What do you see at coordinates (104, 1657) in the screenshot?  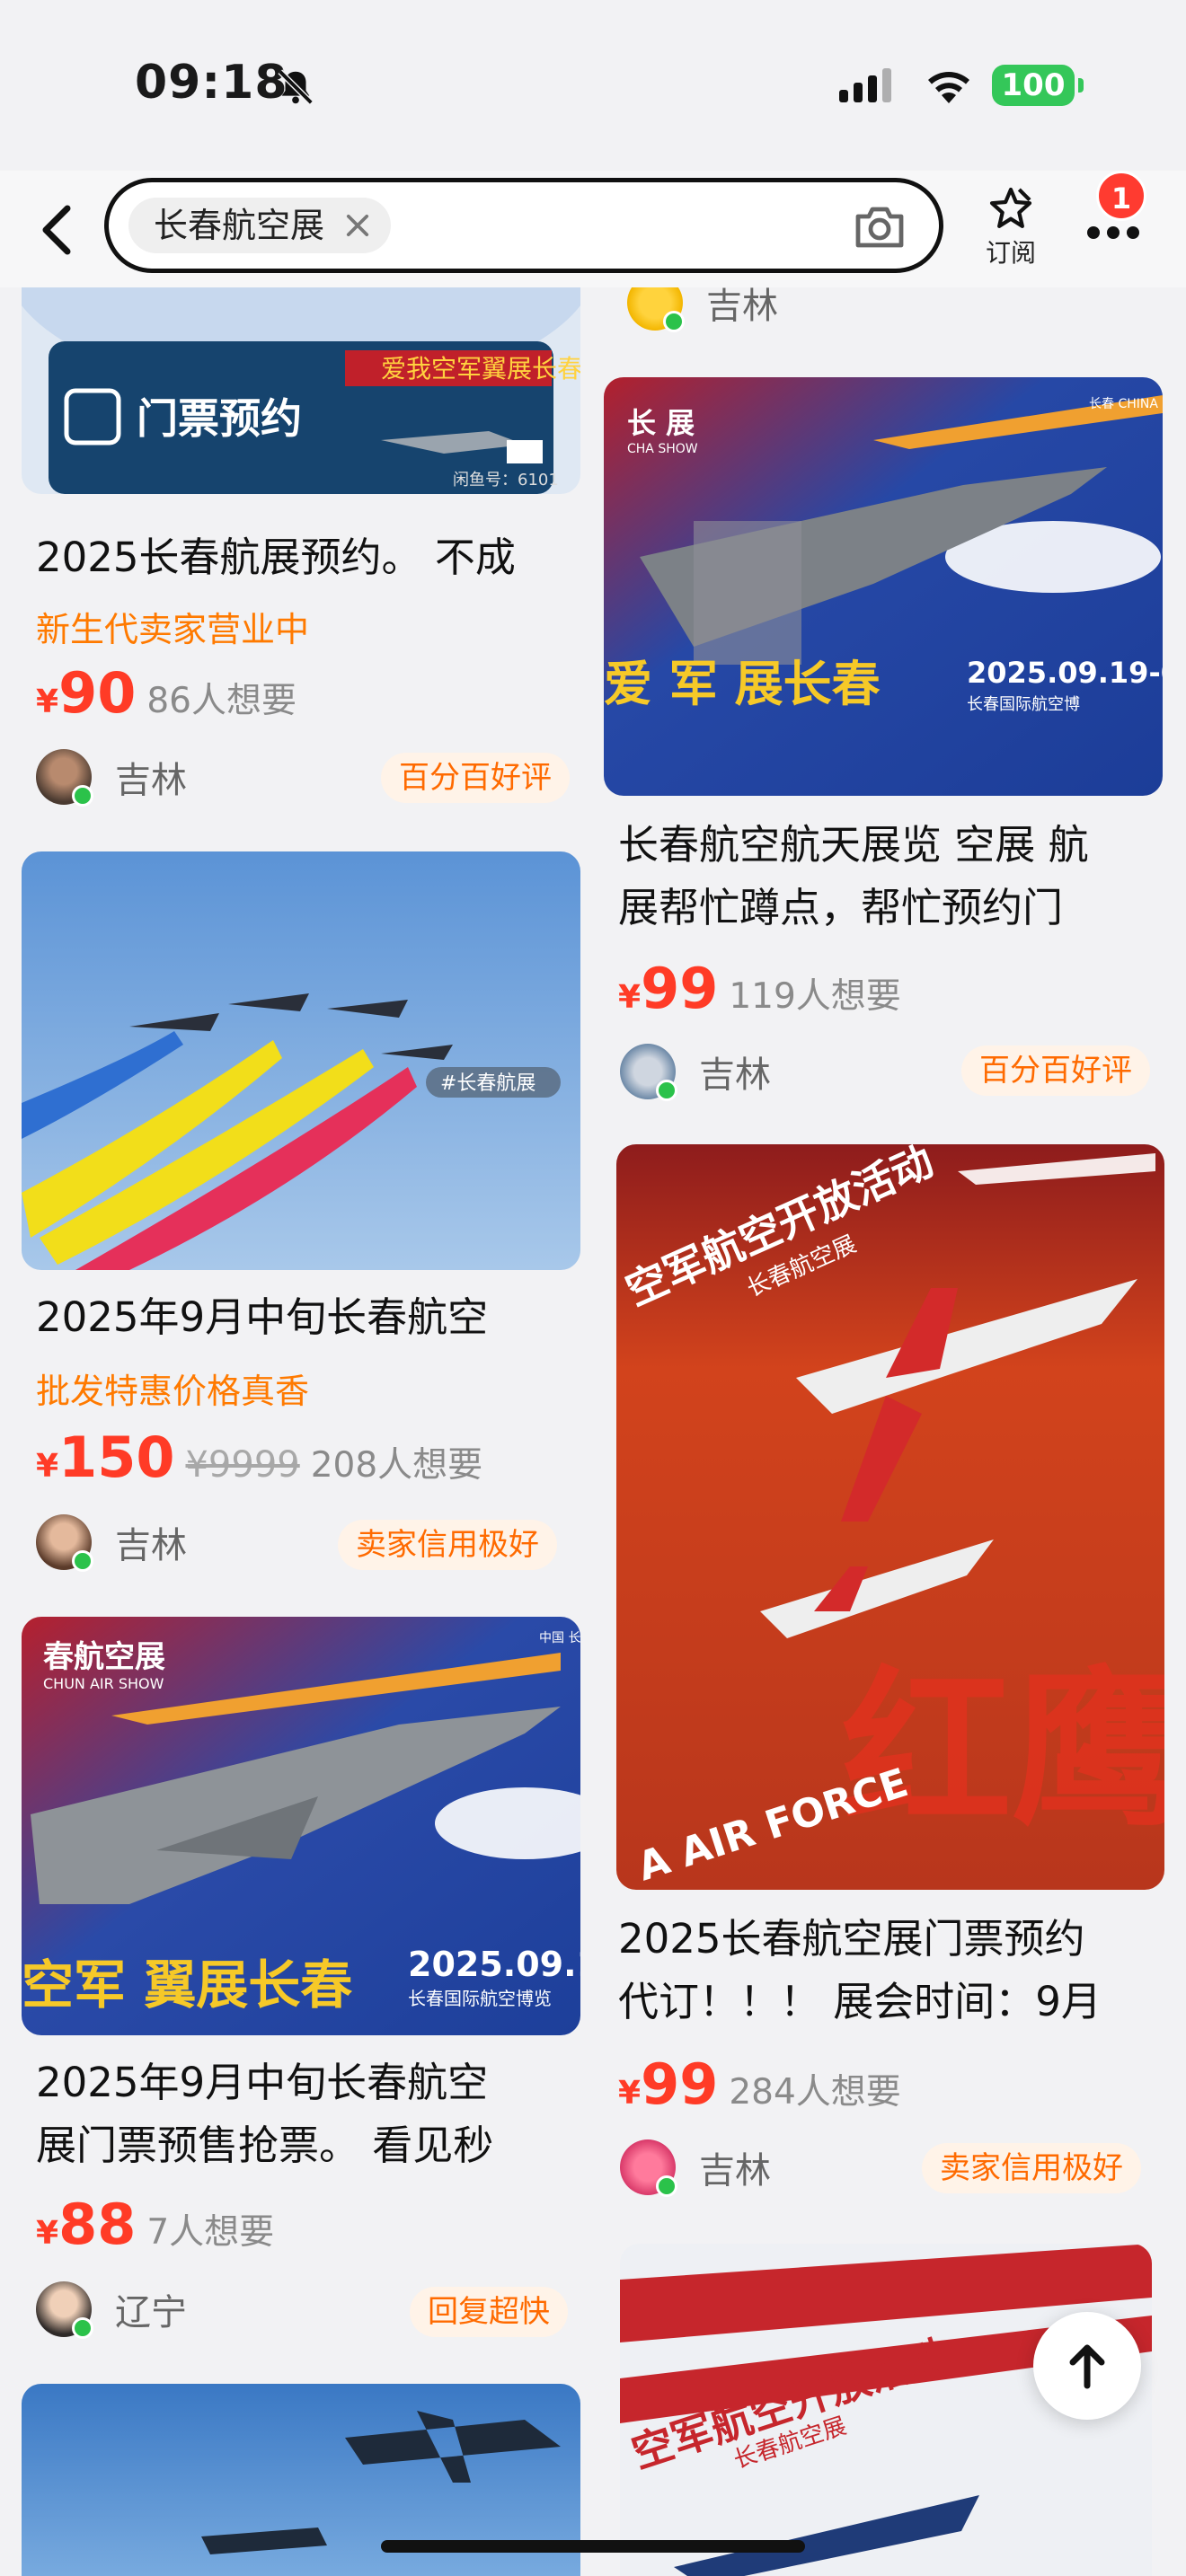 I see `brand-text: 春航空展` at bounding box center [104, 1657].